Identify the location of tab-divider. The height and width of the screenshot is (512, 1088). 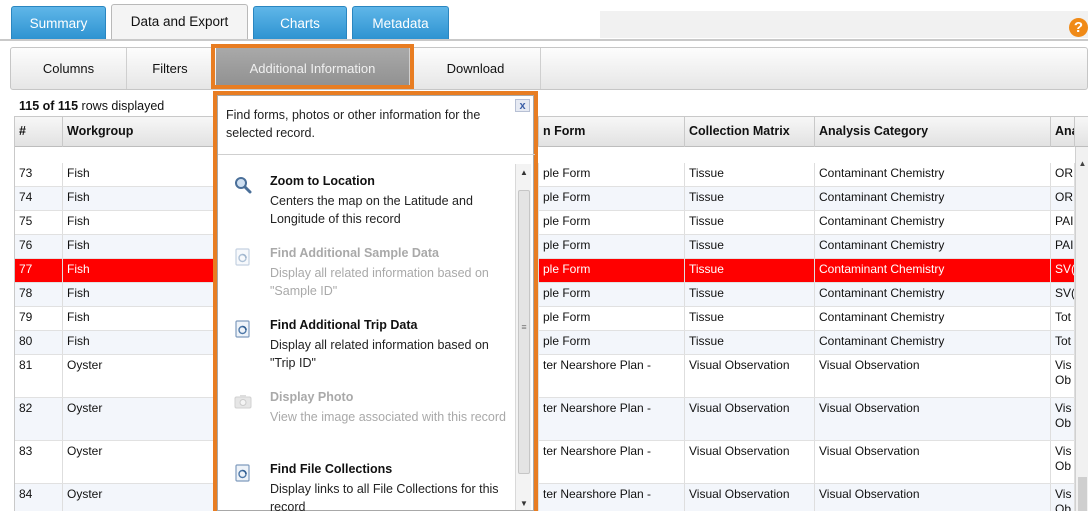
(544, 40).